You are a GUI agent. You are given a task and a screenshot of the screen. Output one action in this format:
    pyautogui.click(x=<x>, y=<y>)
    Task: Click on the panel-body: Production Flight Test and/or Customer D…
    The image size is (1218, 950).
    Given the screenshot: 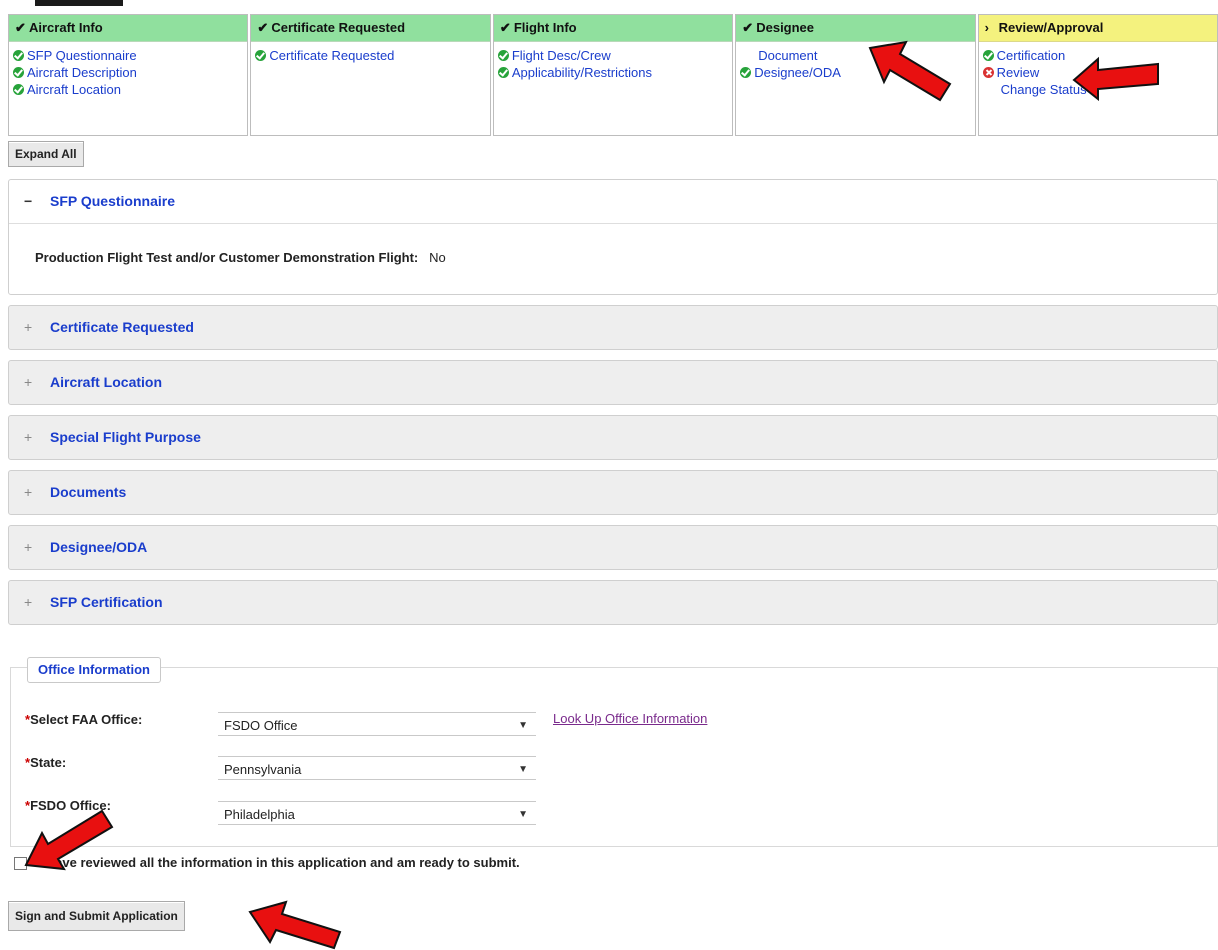 What is the action you would take?
    pyautogui.click(x=613, y=257)
    